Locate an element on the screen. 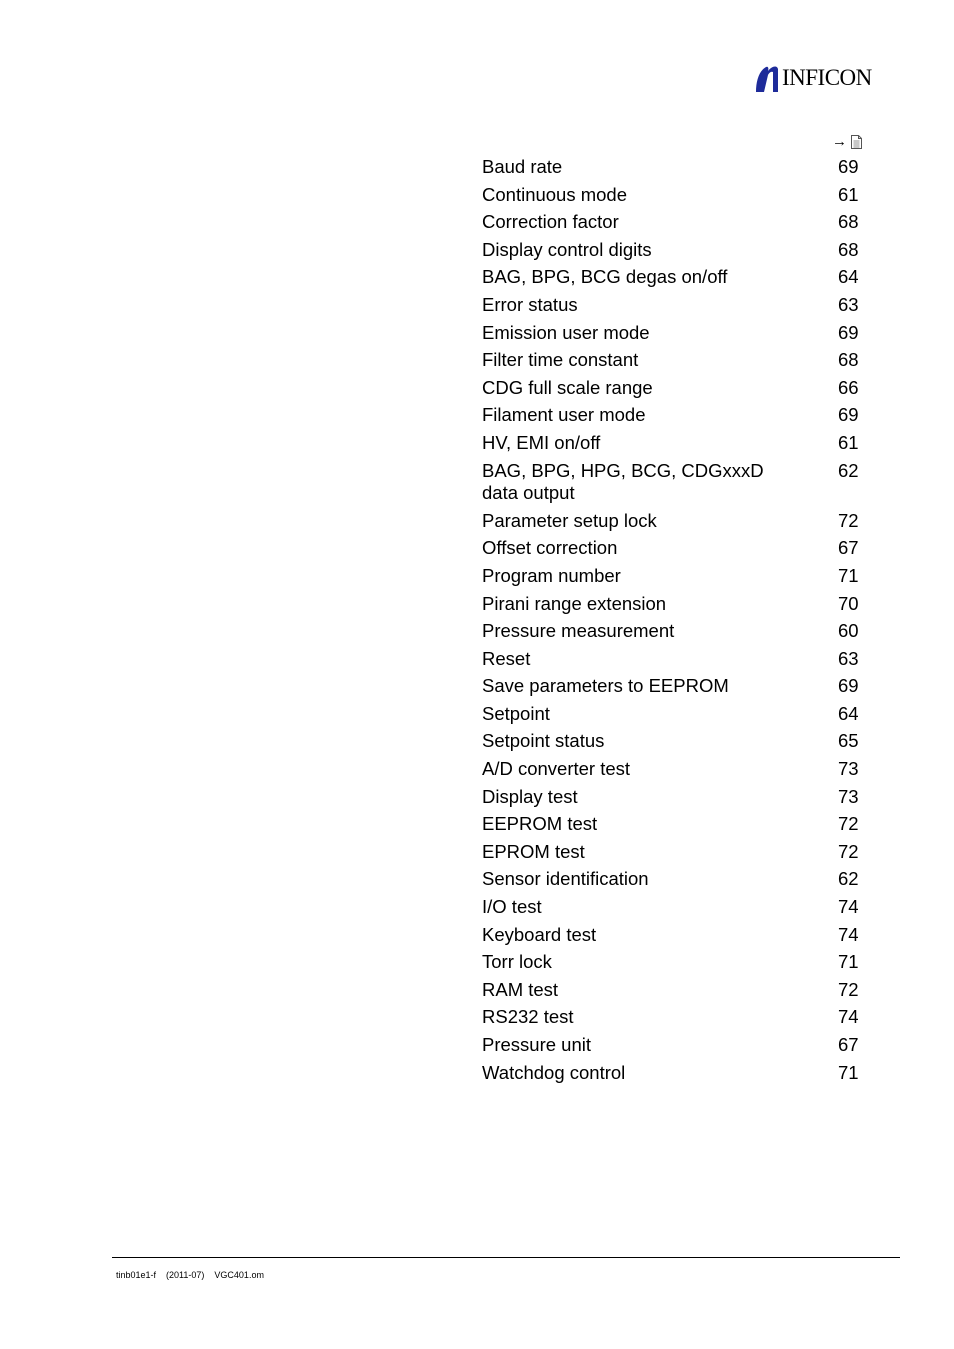  index-entry: Filter time constant 68 is located at coordinates (672, 360).